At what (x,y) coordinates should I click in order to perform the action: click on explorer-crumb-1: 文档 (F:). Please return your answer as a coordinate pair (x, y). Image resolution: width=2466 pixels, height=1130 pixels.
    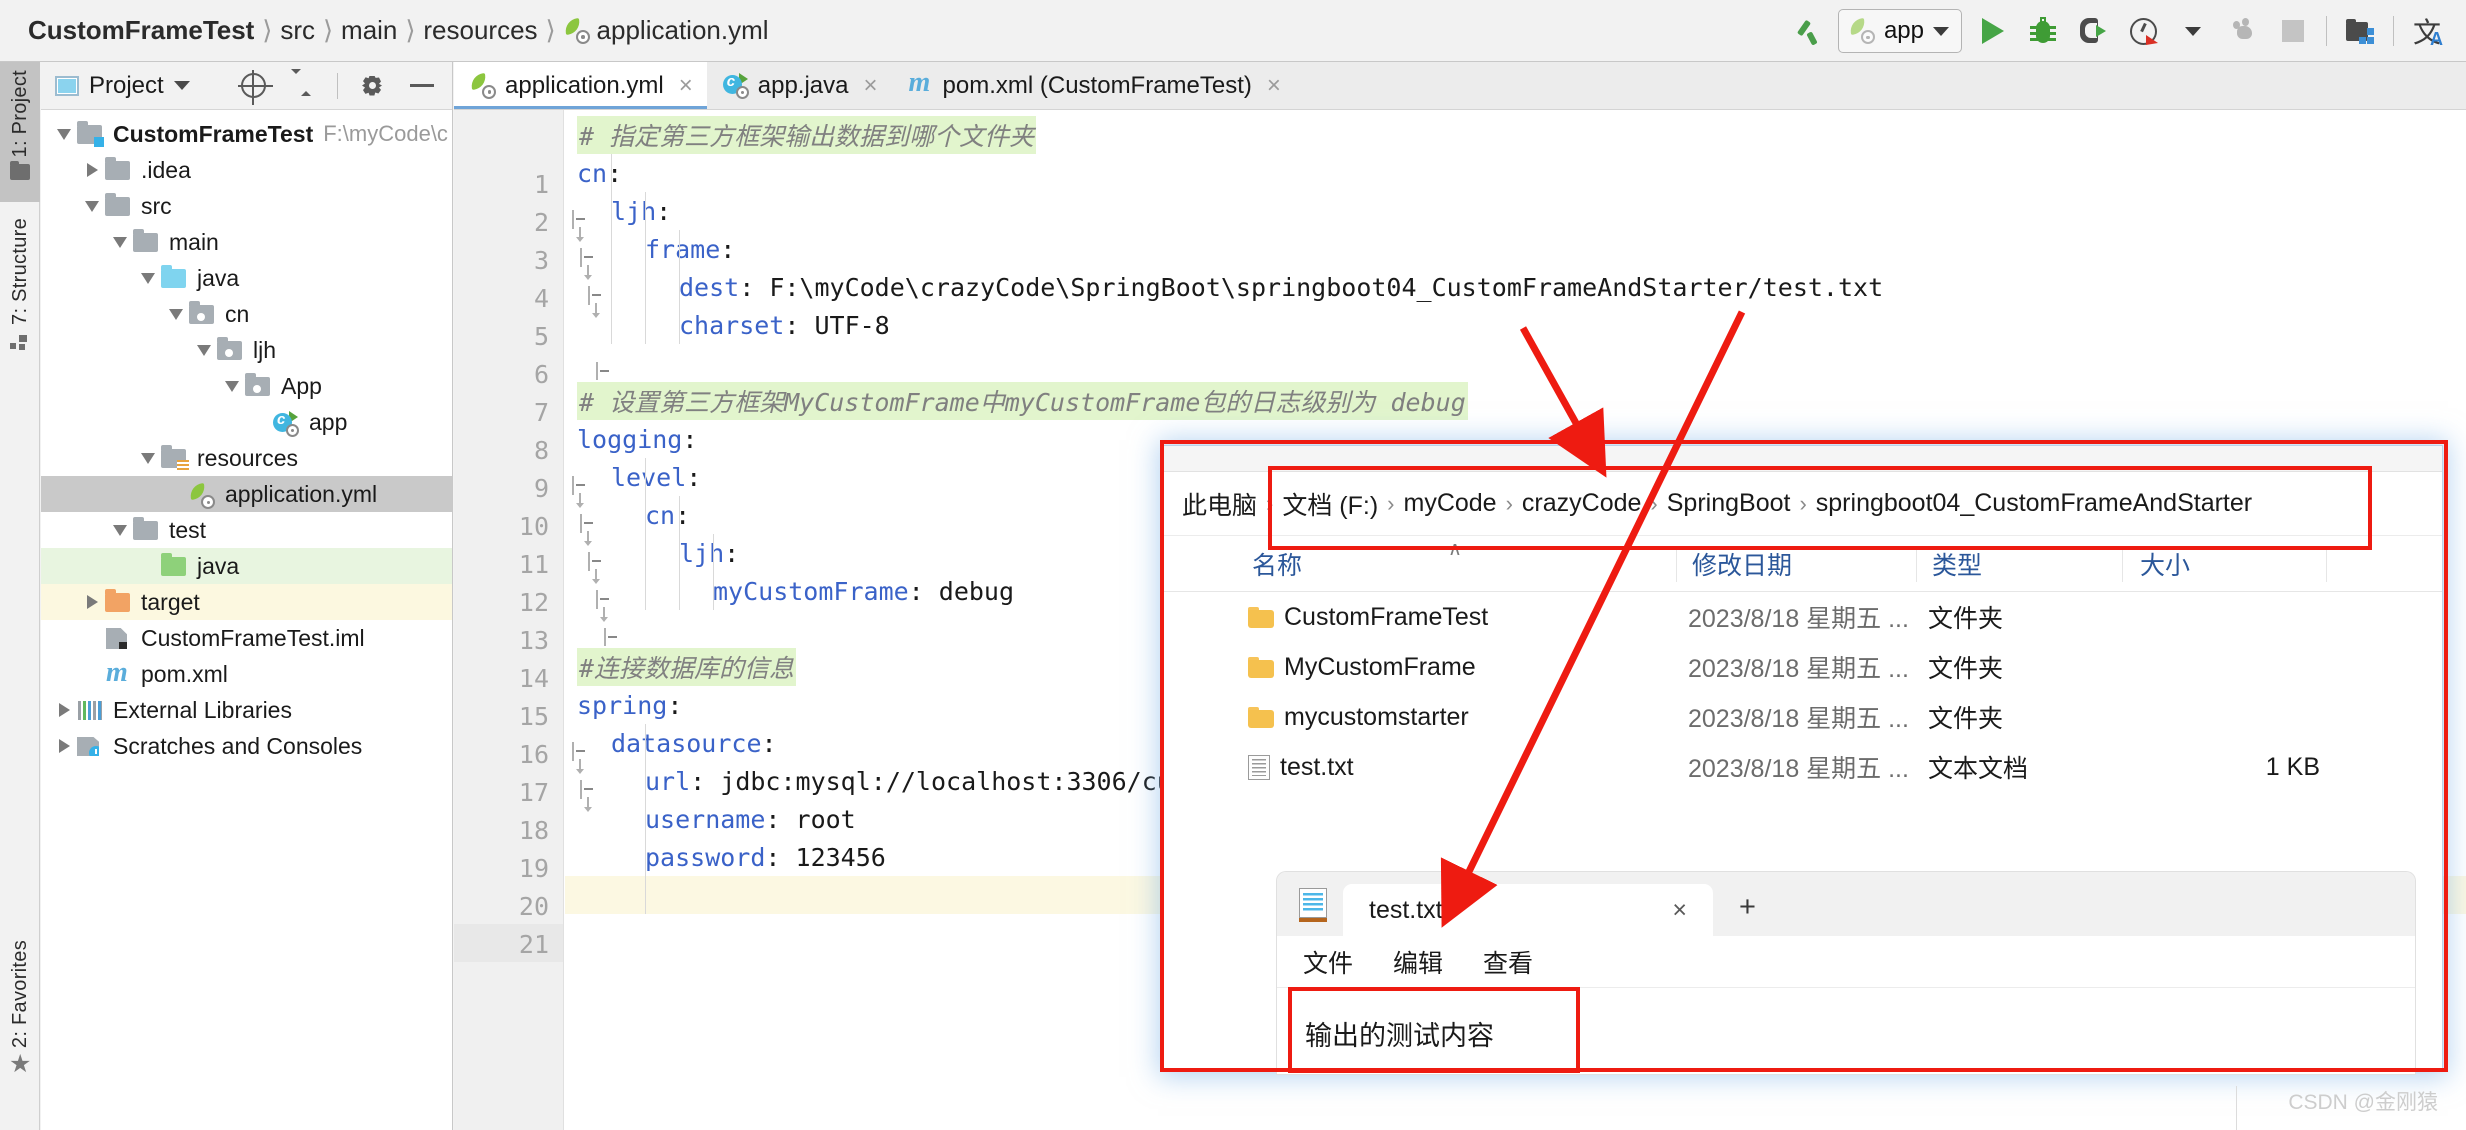
    Looking at the image, I should click on (1330, 504).